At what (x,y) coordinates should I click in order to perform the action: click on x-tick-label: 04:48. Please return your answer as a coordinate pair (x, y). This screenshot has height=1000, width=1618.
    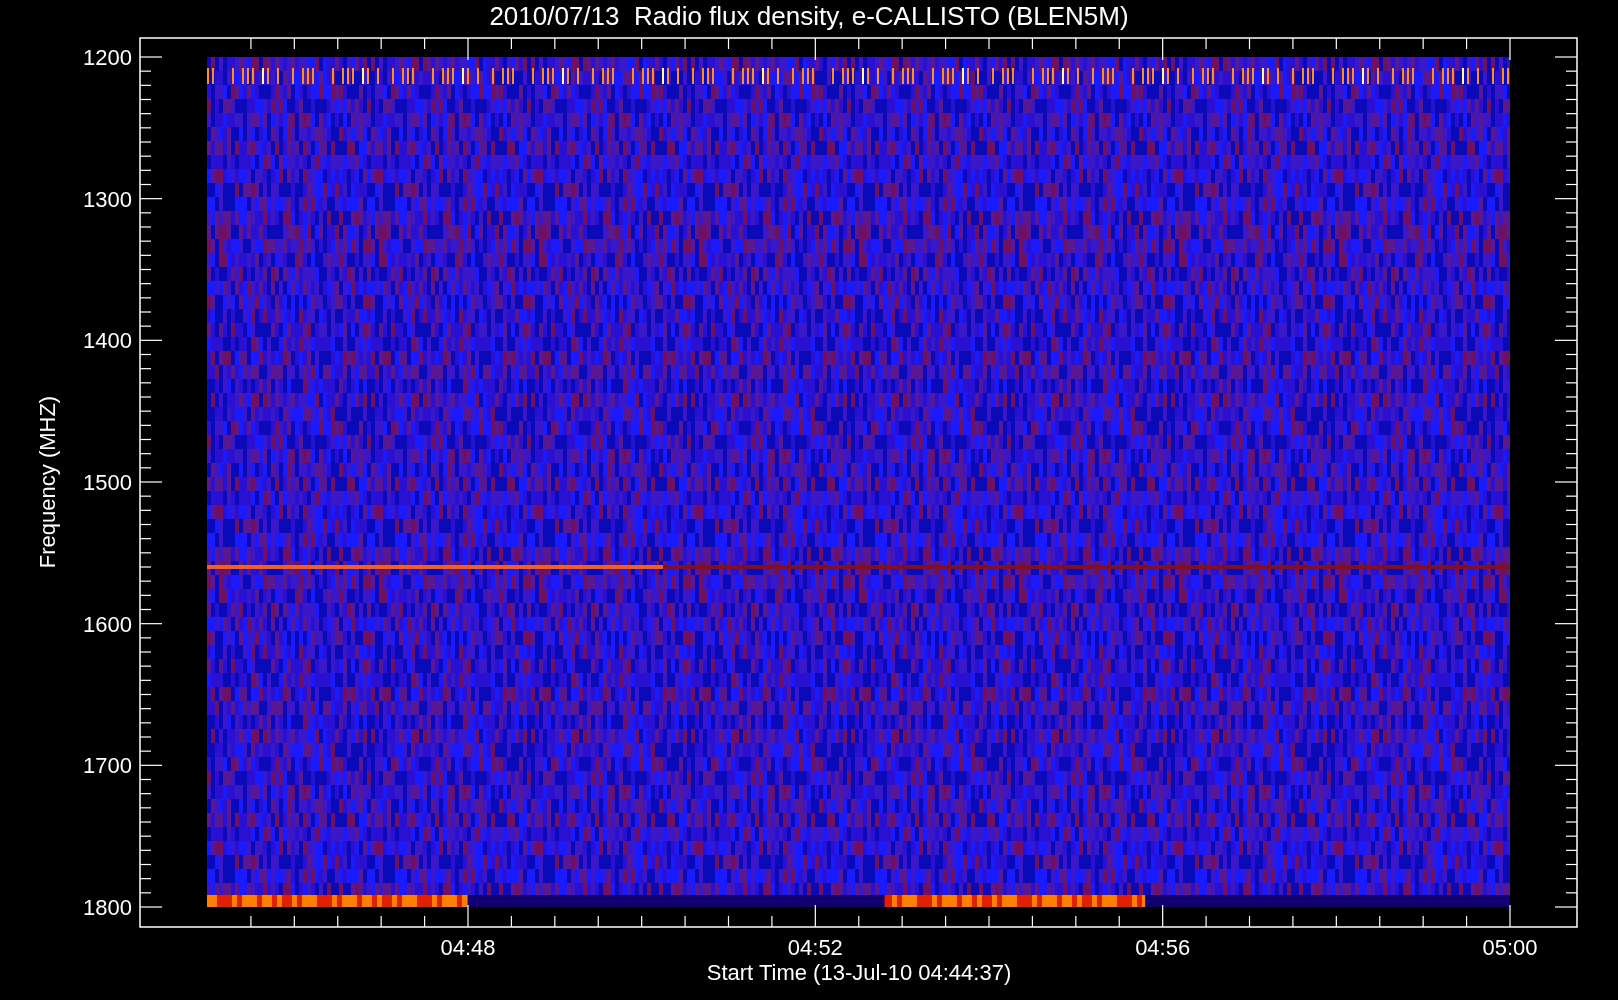
    Looking at the image, I should click on (468, 947).